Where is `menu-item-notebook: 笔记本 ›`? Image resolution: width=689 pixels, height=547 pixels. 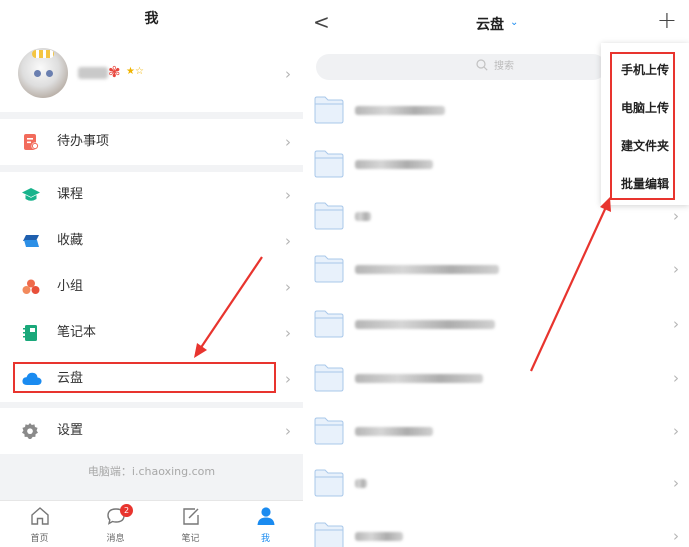 menu-item-notebook: 笔记本 › is located at coordinates (151, 333).